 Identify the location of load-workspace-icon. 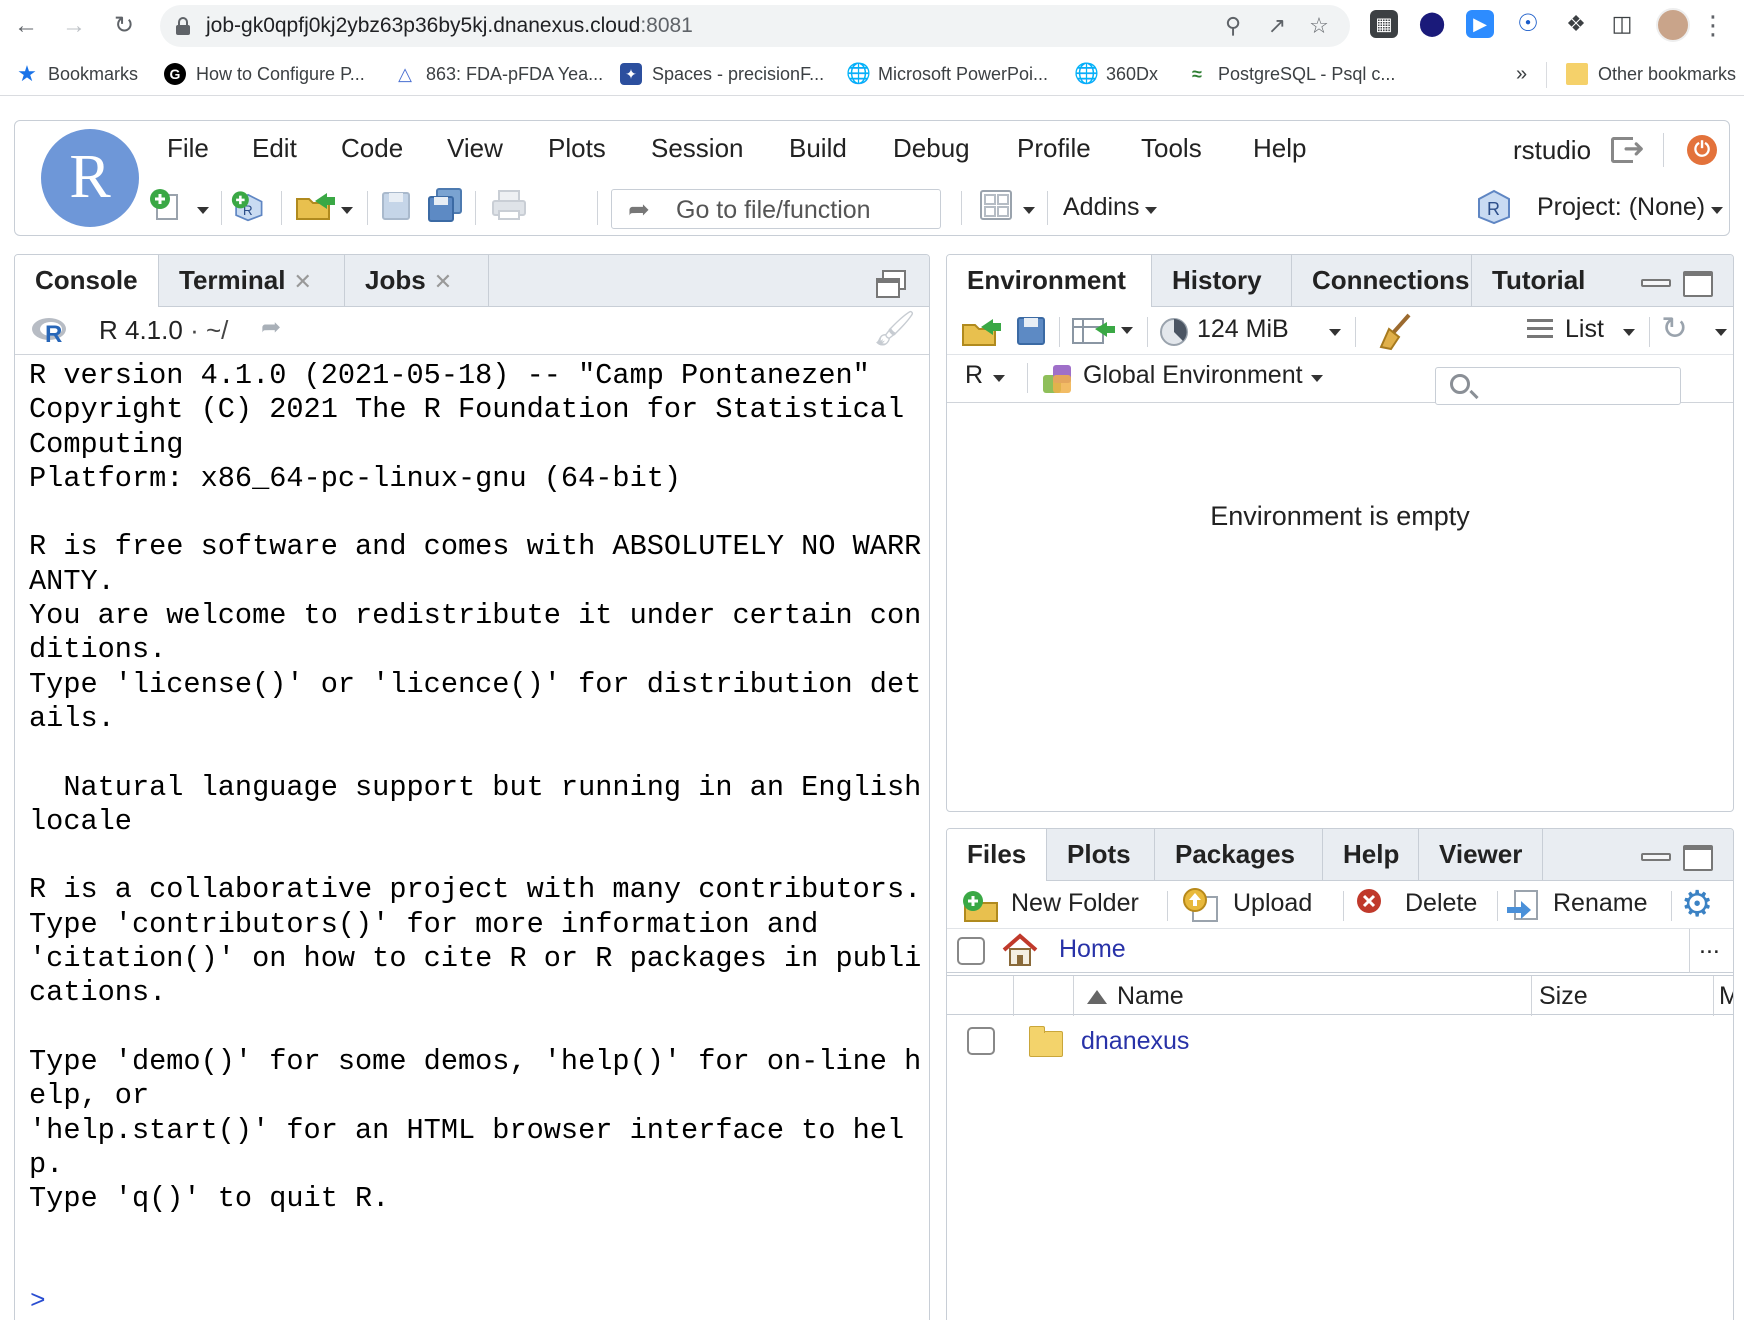
(983, 331).